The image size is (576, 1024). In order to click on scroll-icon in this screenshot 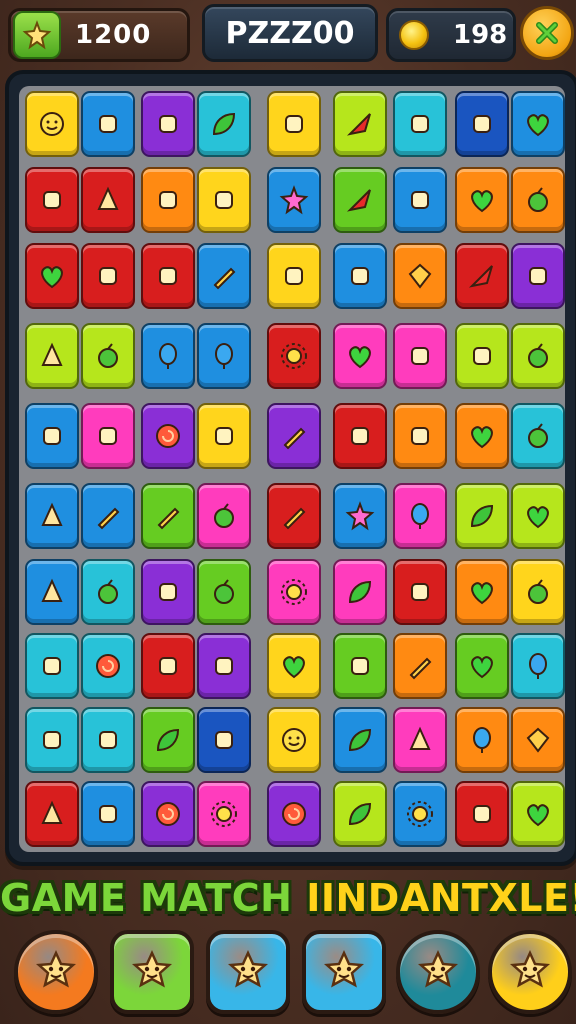, I will do `click(52, 740)`.